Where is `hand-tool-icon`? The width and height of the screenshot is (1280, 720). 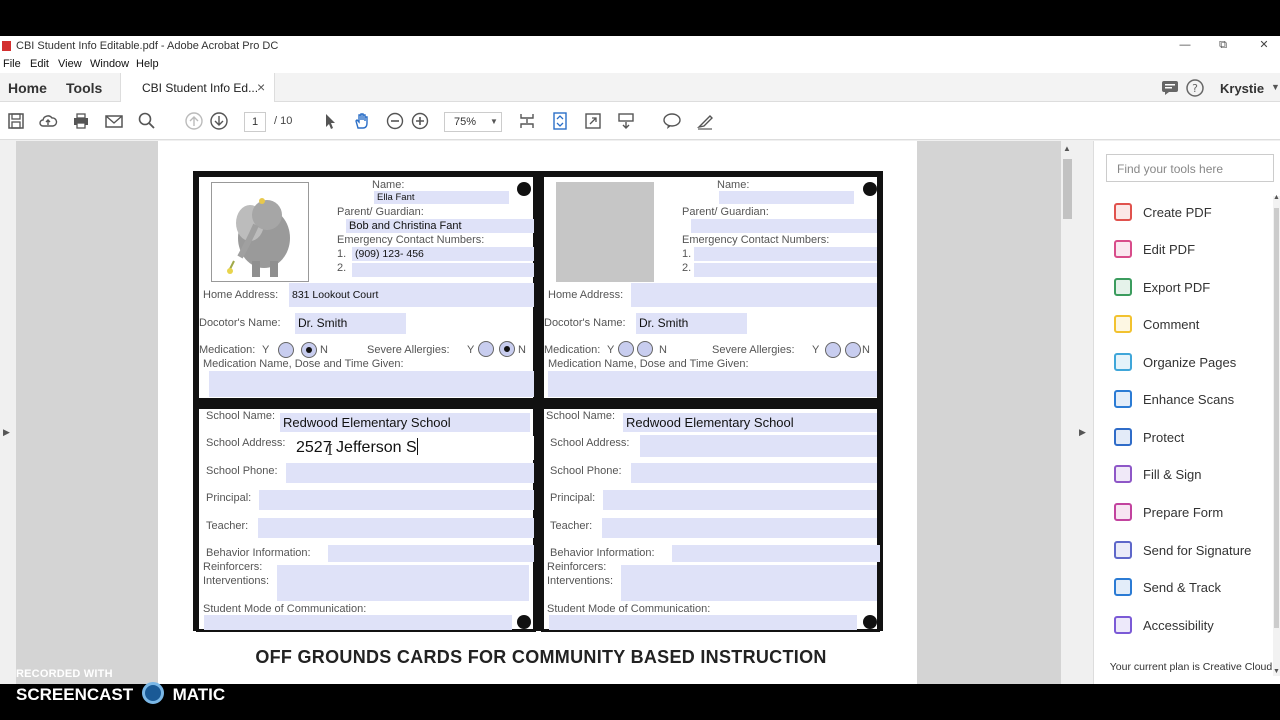
hand-tool-icon is located at coordinates (362, 121).